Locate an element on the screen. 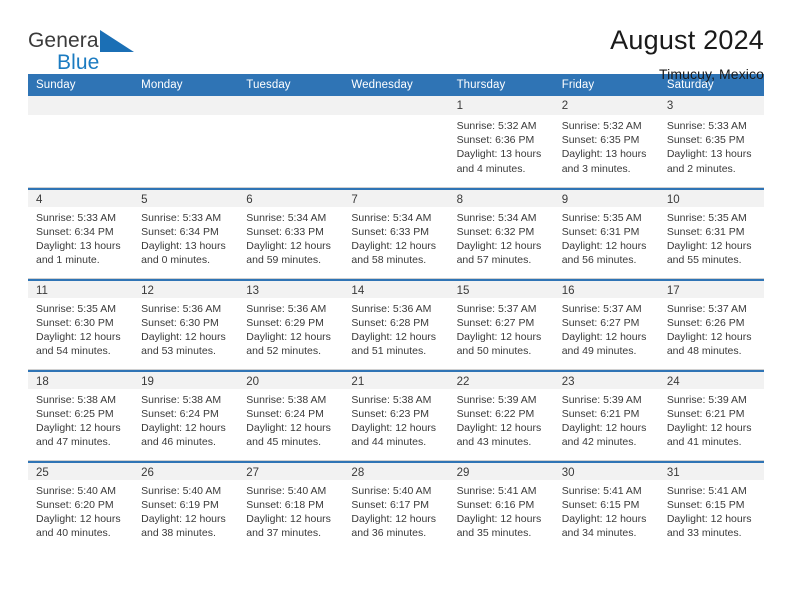 Image resolution: width=792 pixels, height=612 pixels. daylight-text: Daylight: 12 hours and 50 minutes. is located at coordinates (499, 344).